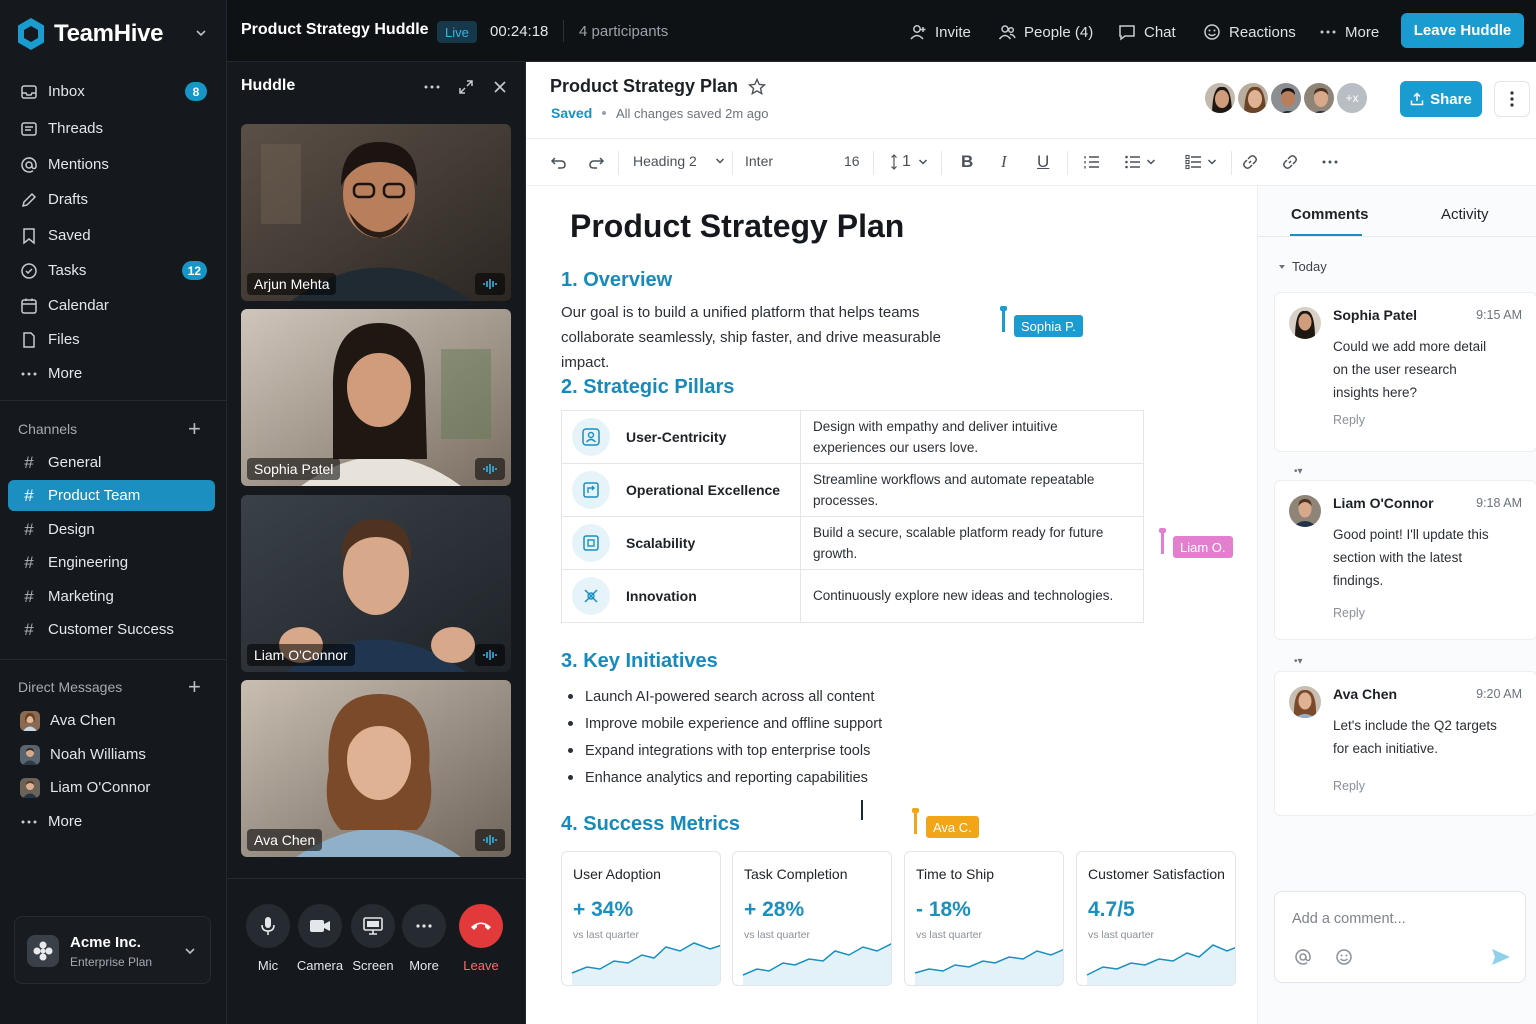 The height and width of the screenshot is (1024, 1536). Describe the element at coordinates (641, 918) in the screenshot. I see `metric-card: User Adoption + 34% vs last quarter` at that location.